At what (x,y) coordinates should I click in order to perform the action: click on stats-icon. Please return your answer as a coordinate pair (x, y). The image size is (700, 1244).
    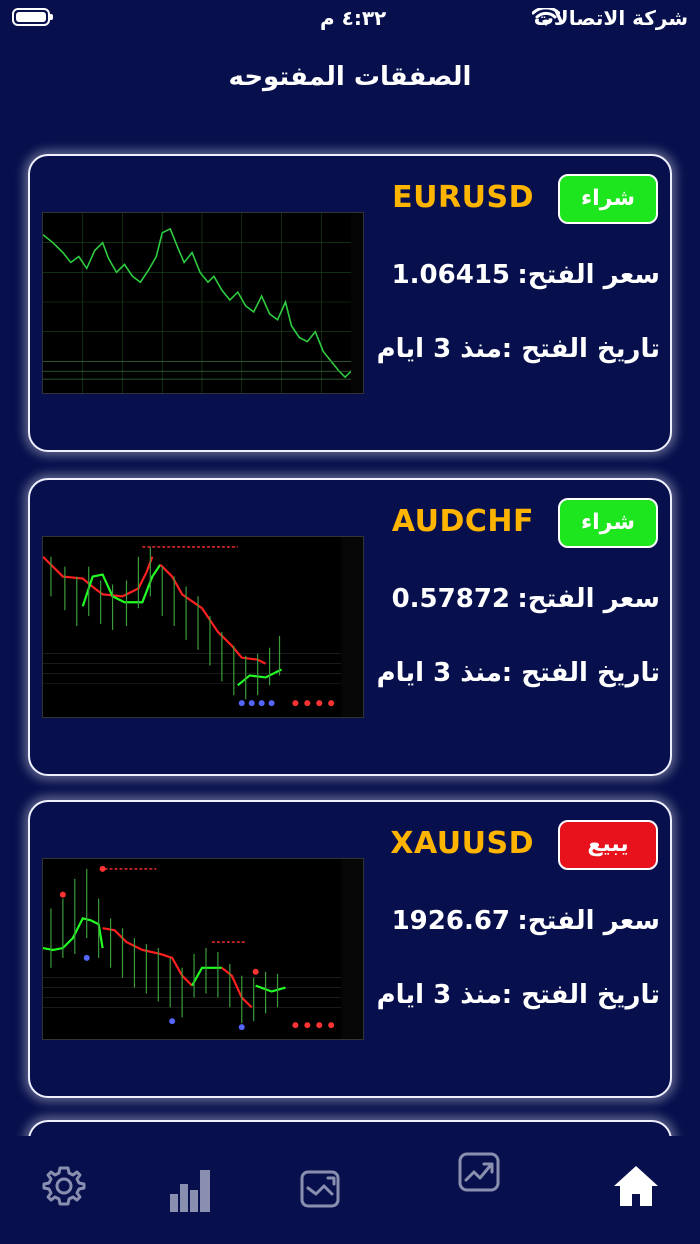
    Looking at the image, I should click on (192, 1190).